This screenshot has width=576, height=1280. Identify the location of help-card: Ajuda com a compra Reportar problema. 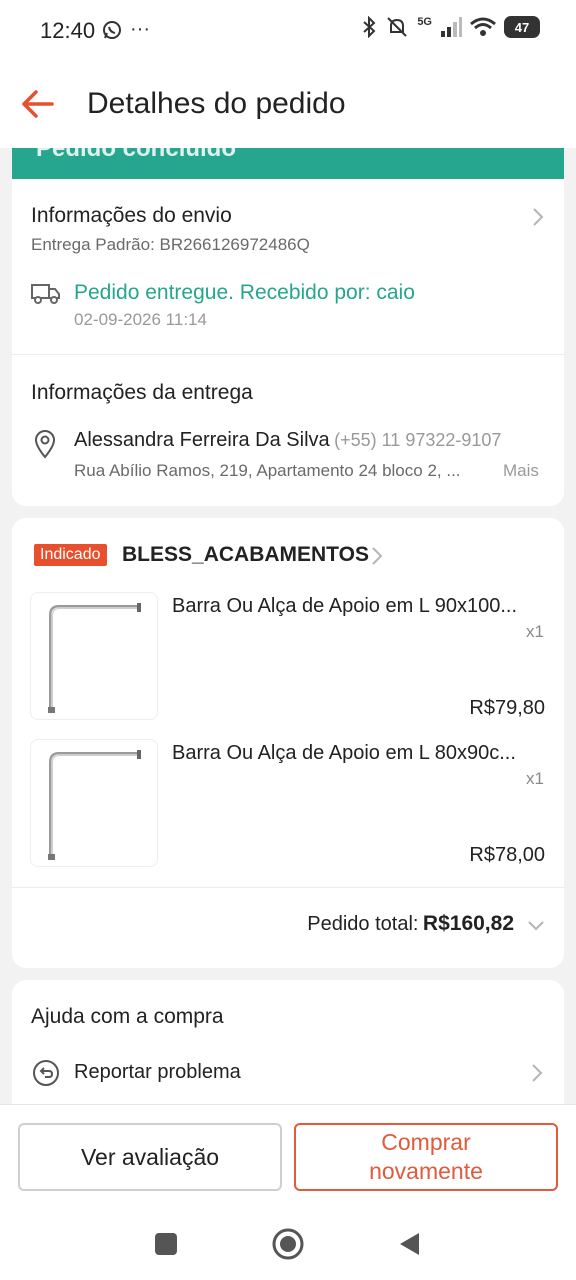
(288, 1050).